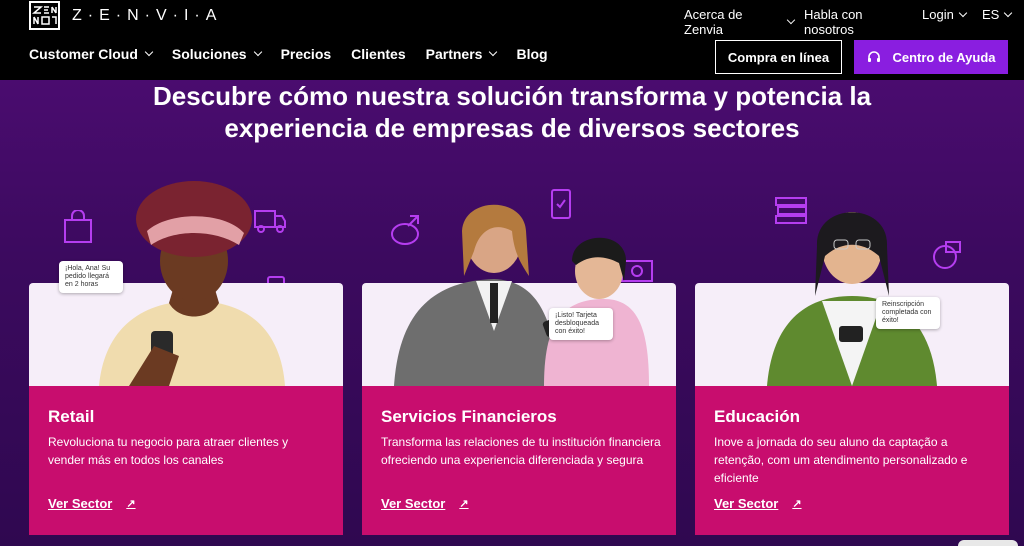 This screenshot has height=546, width=1024. I want to click on shopping-bag-icon, so click(78, 226).